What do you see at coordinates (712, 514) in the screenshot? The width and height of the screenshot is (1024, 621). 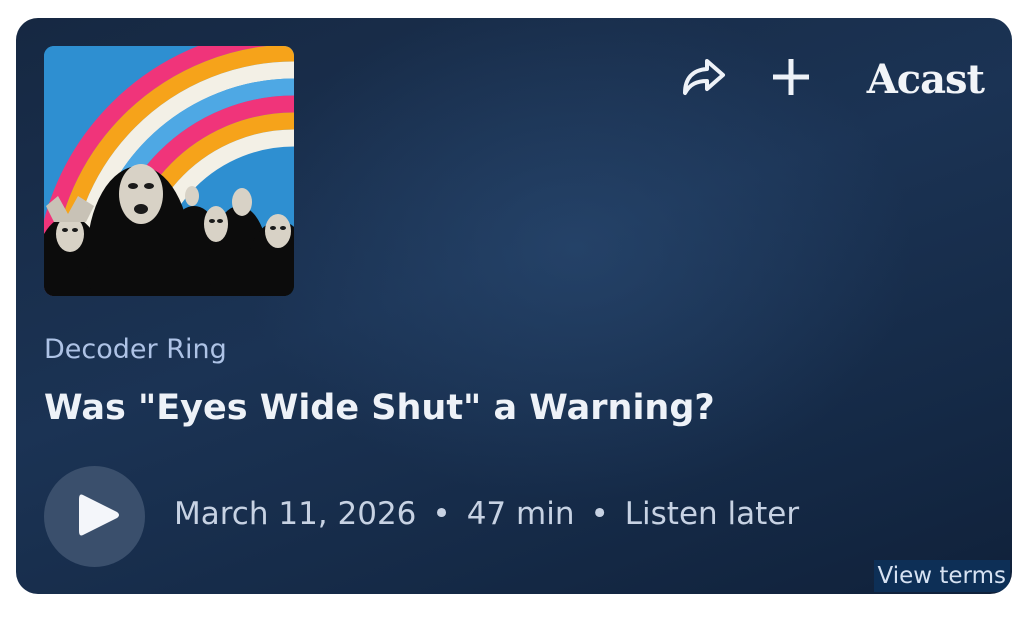 I see `listen-later-link: Listen later` at bounding box center [712, 514].